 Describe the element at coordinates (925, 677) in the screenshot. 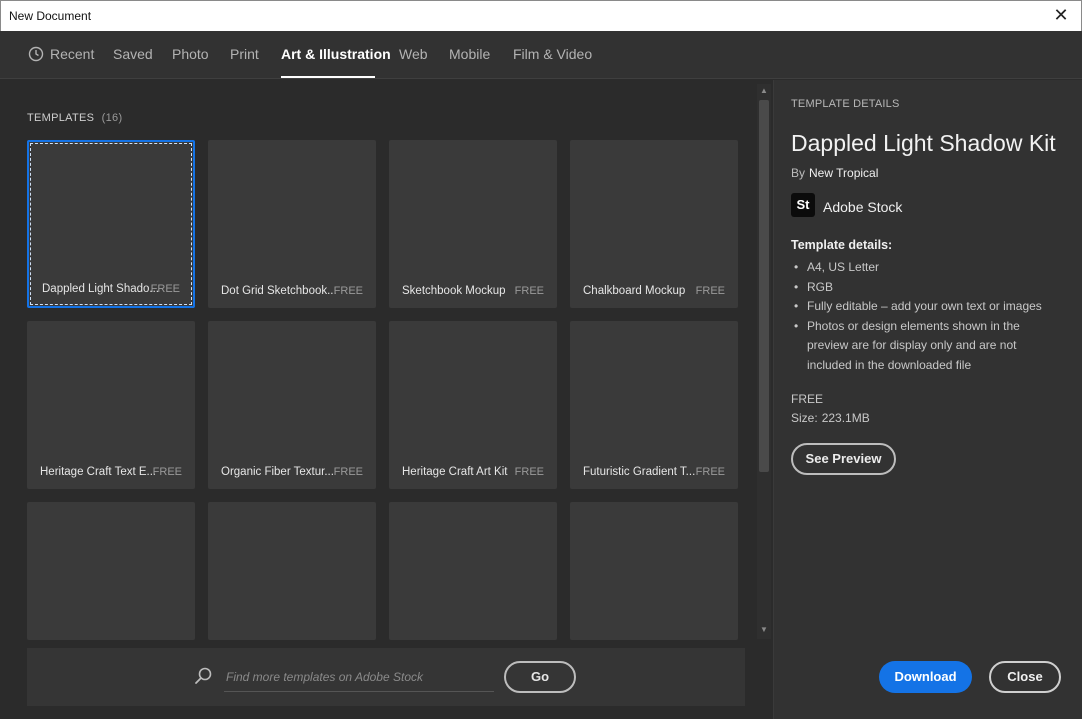

I see `download-button: Download` at that location.